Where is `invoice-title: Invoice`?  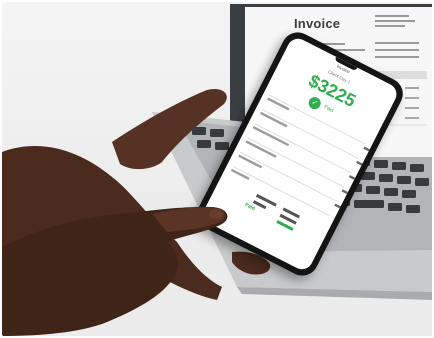
invoice-title: Invoice is located at coordinates (317, 23).